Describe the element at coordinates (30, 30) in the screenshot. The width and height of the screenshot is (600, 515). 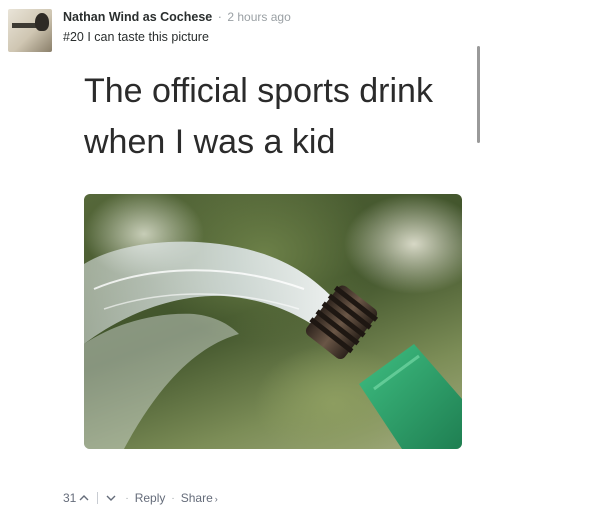
I see `avatar` at that location.